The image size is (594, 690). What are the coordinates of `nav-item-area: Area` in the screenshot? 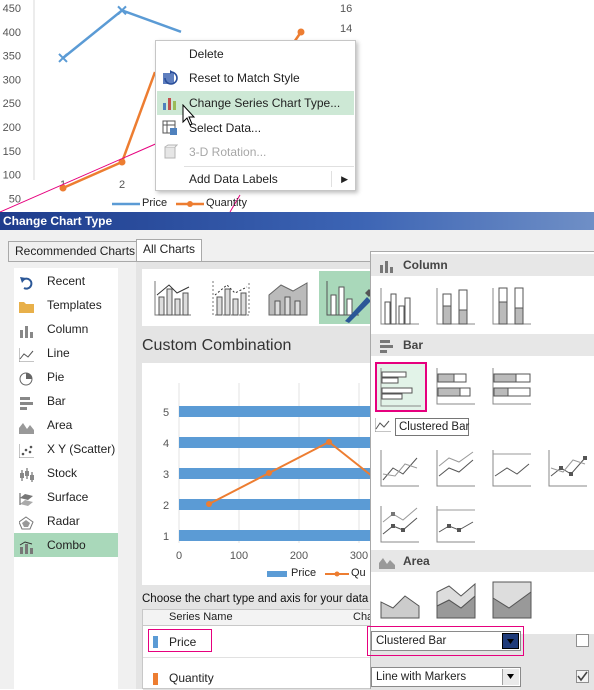 It's located at (66, 425).